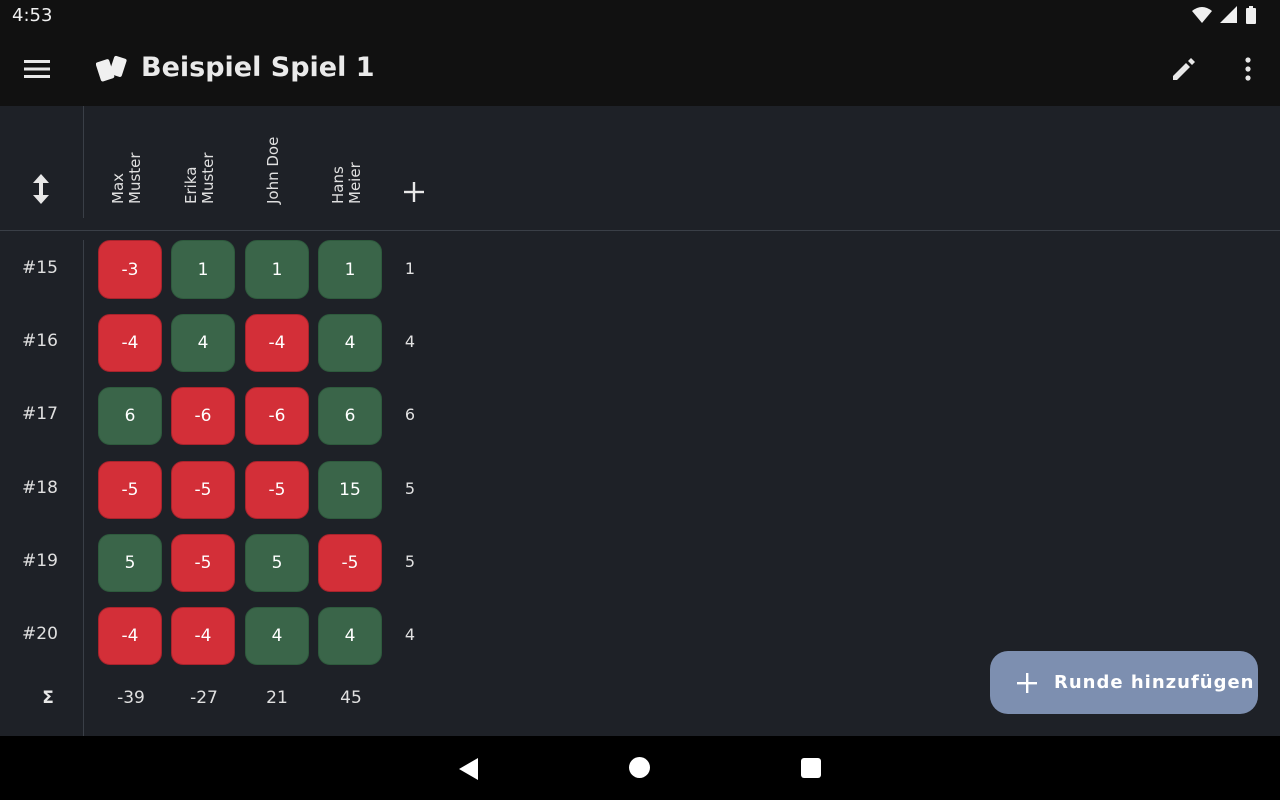  I want to click on player-name: Hans Meier, so click(349, 164).